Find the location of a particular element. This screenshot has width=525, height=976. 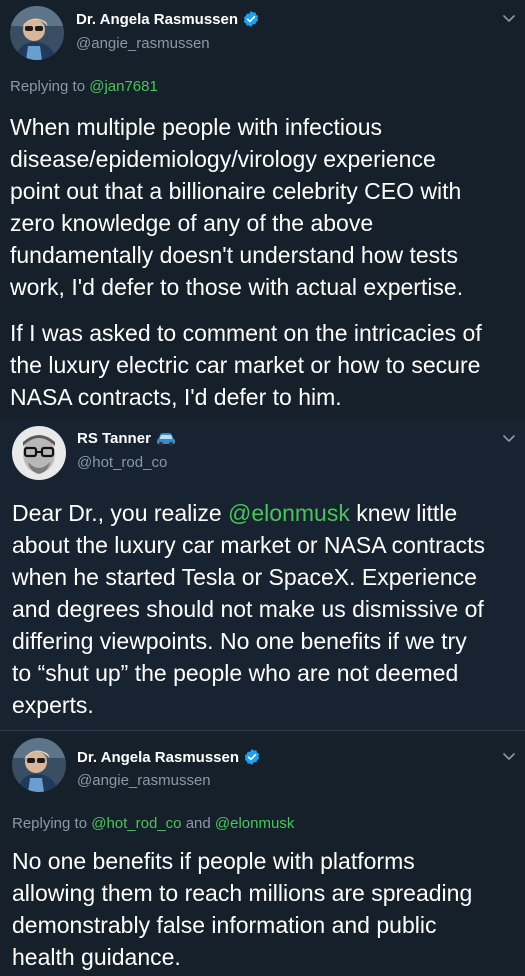

mention-link: @elonmusk is located at coordinates (289, 513).